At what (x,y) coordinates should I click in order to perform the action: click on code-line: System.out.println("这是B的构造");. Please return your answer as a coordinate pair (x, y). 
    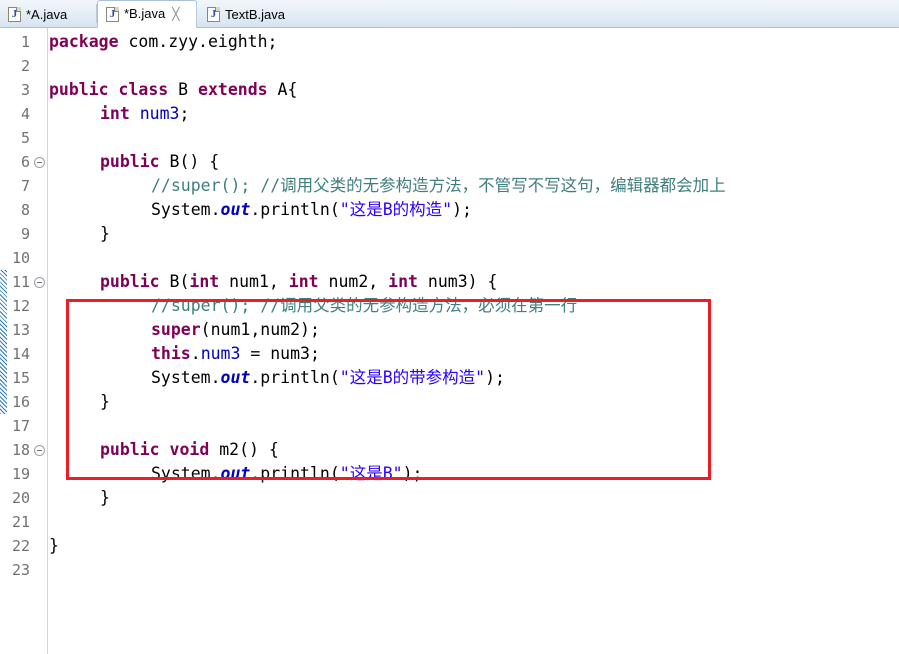
    Looking at the image, I should click on (260, 210).